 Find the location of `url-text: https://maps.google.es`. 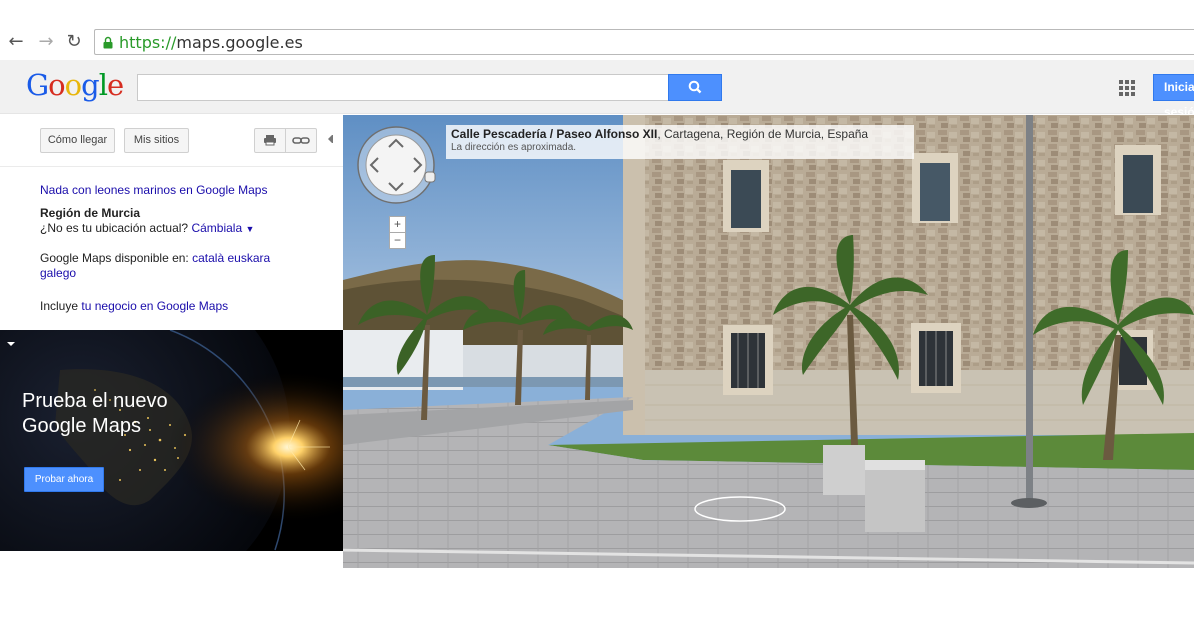

url-text: https://maps.google.es is located at coordinates (211, 42).